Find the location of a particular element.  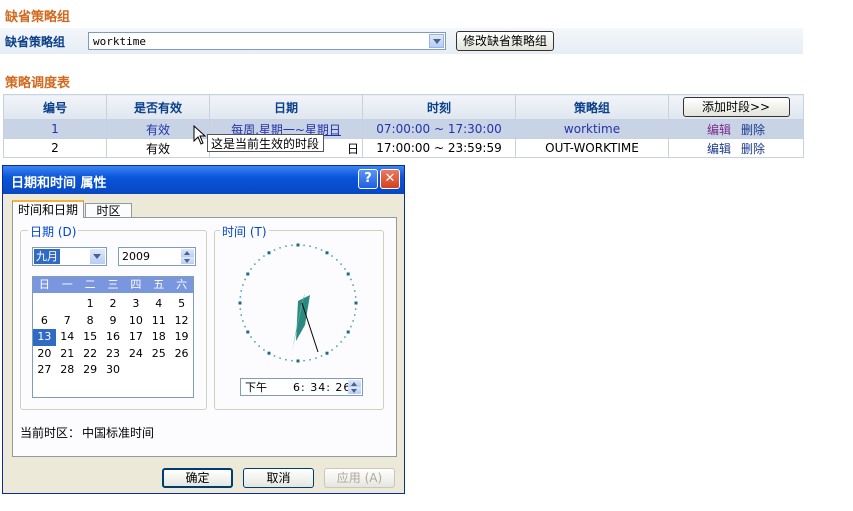

row-time: 07:00:00 ~ 17:30:00 is located at coordinates (439, 129).